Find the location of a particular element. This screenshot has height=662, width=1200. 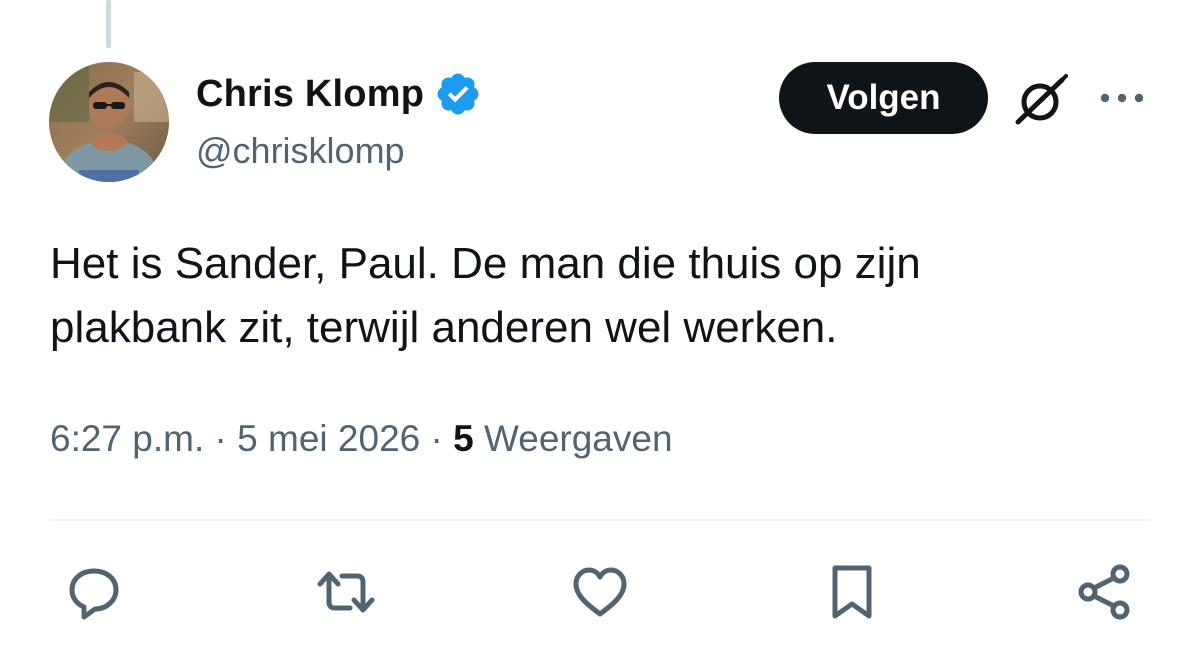

author-handle: @chrisklomp is located at coordinates (300, 151).